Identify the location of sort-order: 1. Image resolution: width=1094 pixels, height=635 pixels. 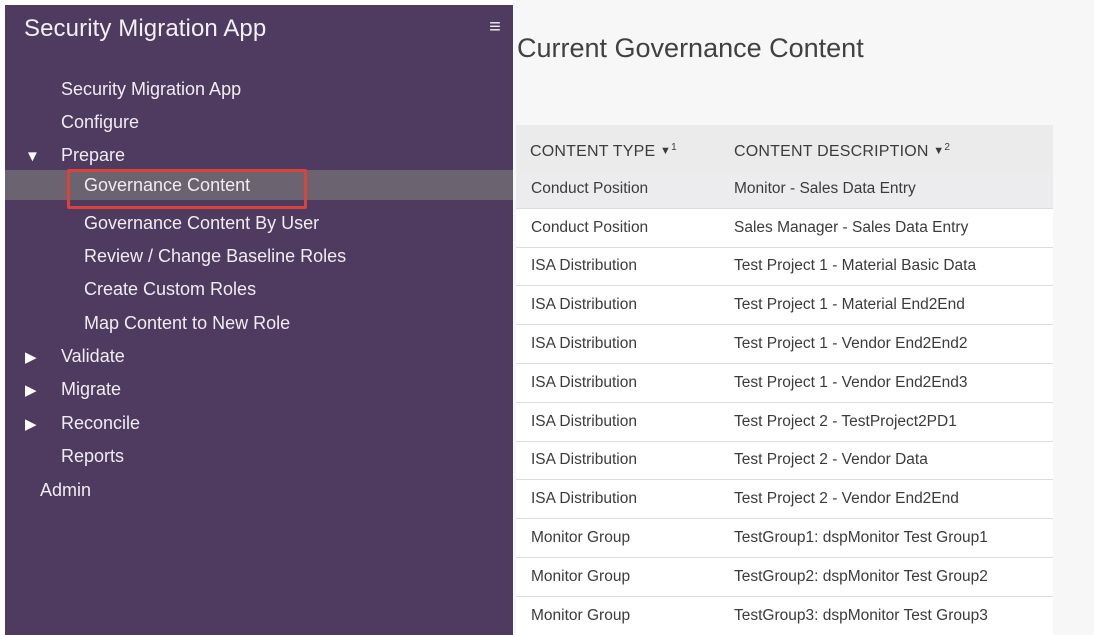
(674, 147).